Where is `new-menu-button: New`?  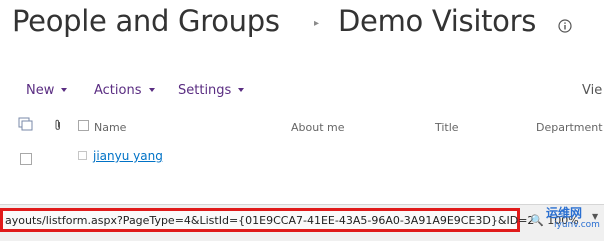 new-menu-button: New is located at coordinates (47, 90).